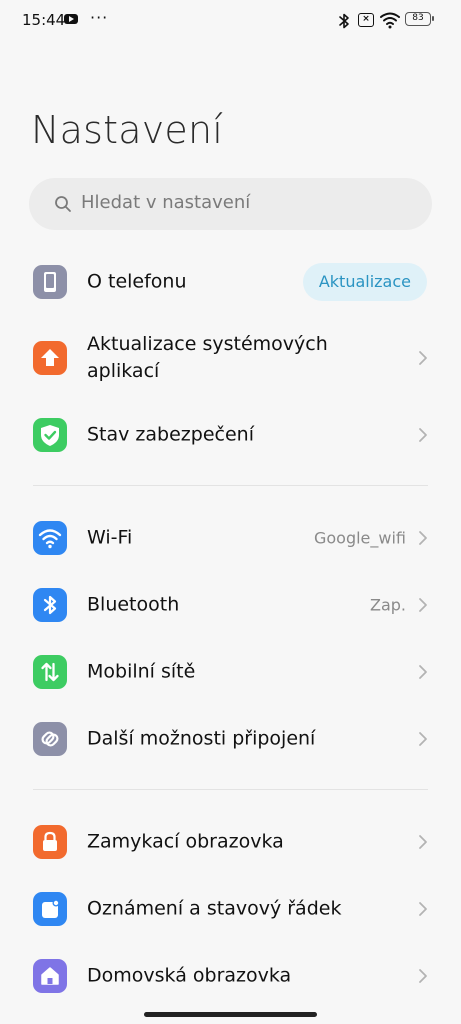 The image size is (461, 1024). I want to click on settings-item-lock-screen: Zamykací obrazovka, so click(230, 841).